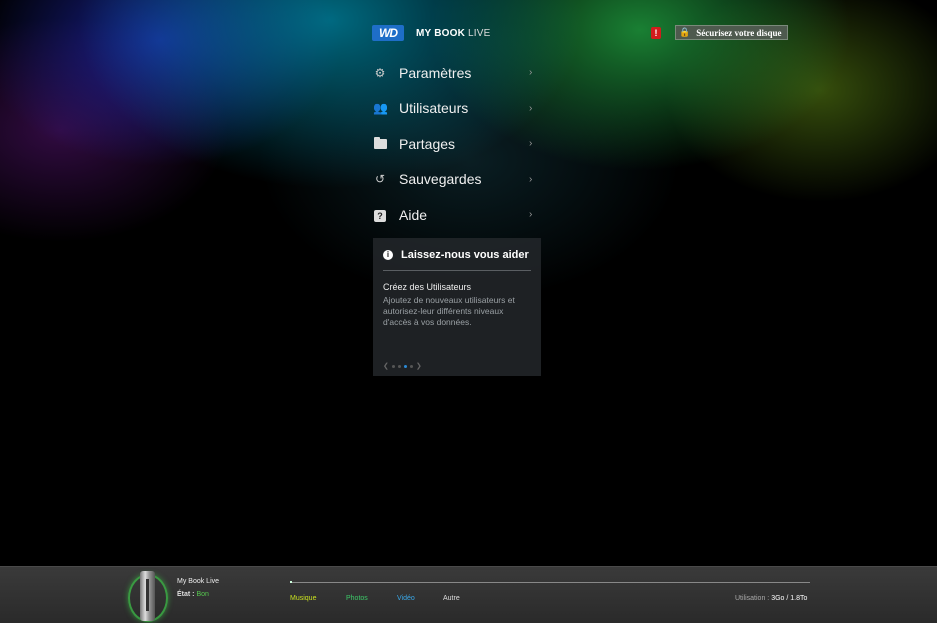 This screenshot has width=937, height=623. What do you see at coordinates (380, 215) in the screenshot?
I see `help-icon: ?` at bounding box center [380, 215].